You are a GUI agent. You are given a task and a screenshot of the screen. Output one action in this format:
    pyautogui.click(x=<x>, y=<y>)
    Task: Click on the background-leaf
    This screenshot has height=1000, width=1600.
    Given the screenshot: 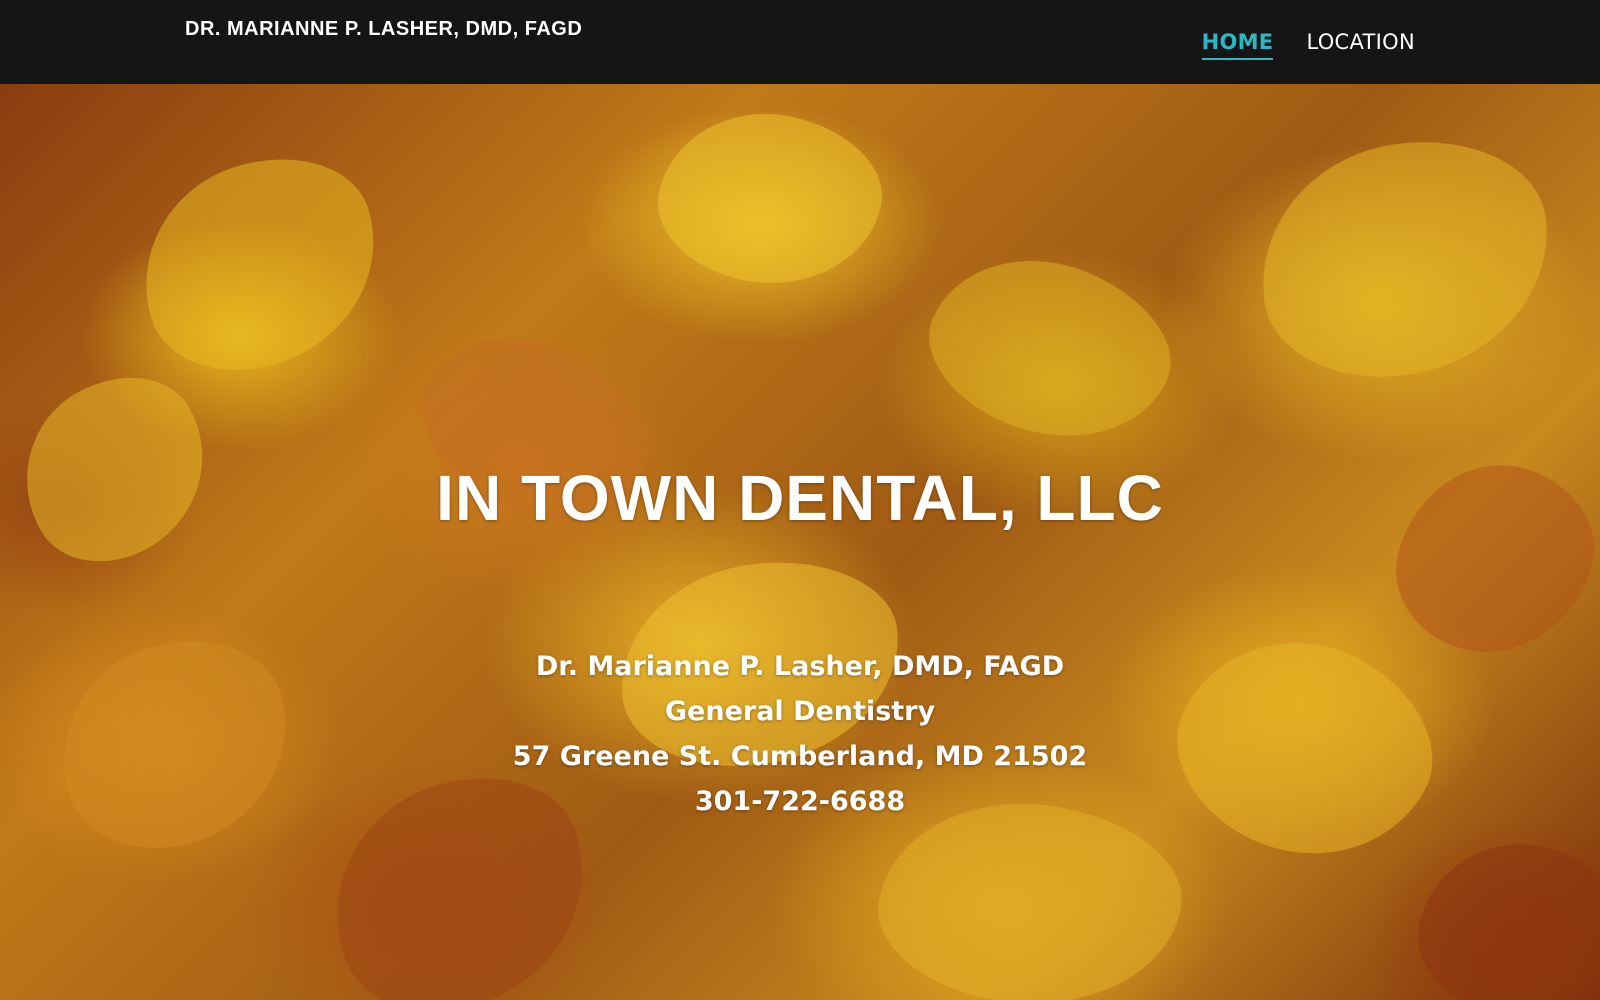 What is the action you would take?
    pyautogui.click(x=1503, y=913)
    